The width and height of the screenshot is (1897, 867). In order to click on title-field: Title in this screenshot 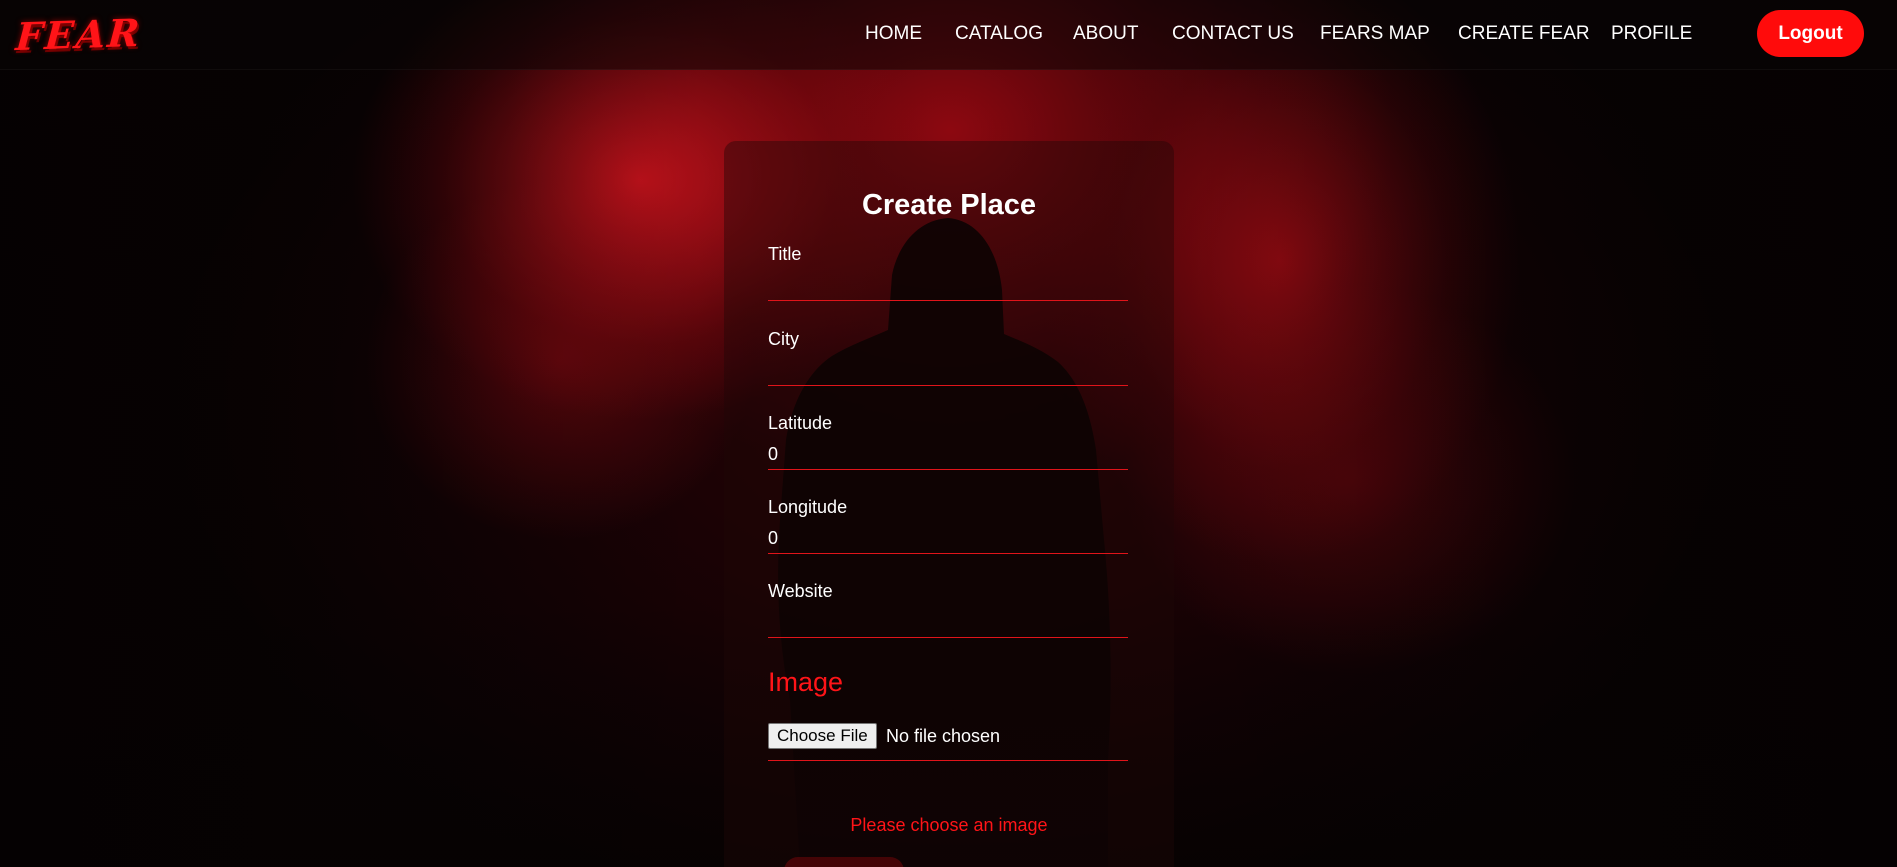, I will do `click(948, 272)`.